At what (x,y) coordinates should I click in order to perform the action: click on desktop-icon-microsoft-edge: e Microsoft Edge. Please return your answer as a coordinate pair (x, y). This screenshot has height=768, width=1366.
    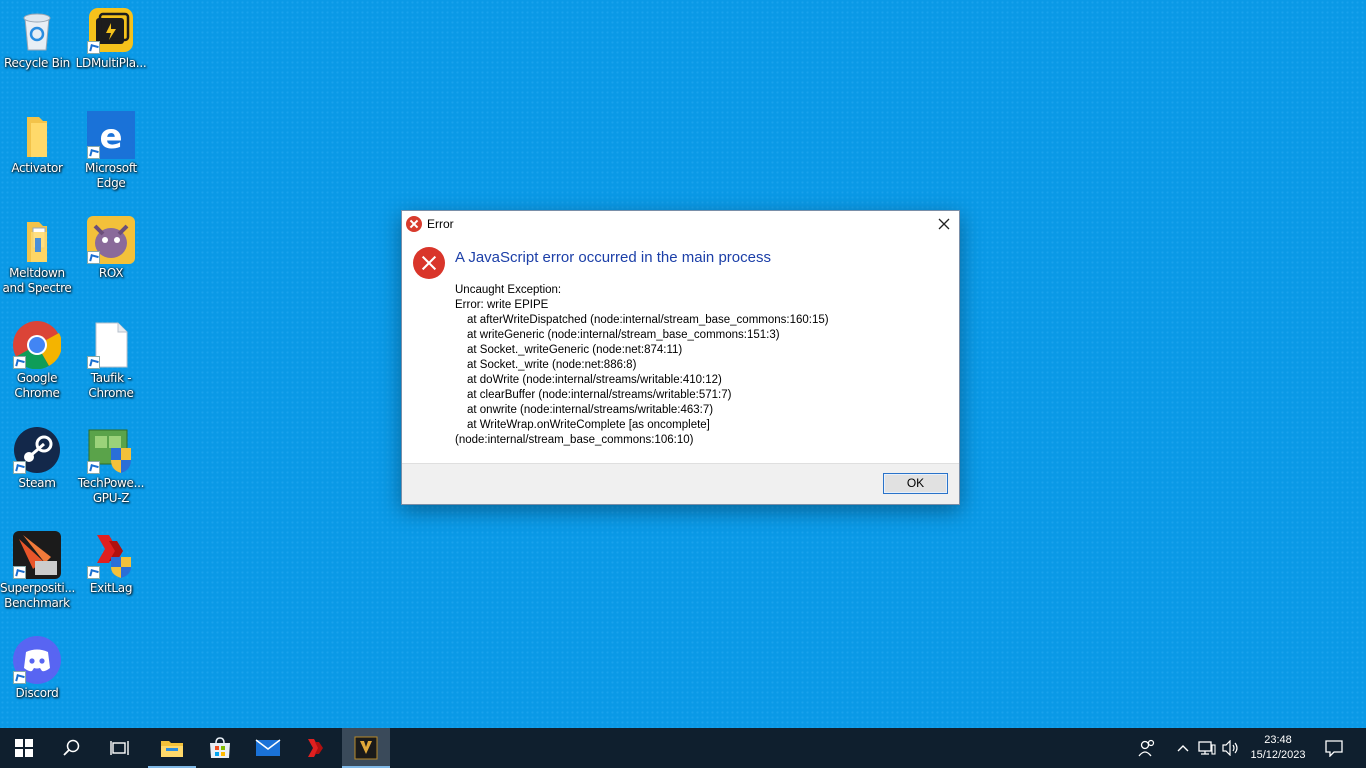
    Looking at the image, I should click on (111, 148).